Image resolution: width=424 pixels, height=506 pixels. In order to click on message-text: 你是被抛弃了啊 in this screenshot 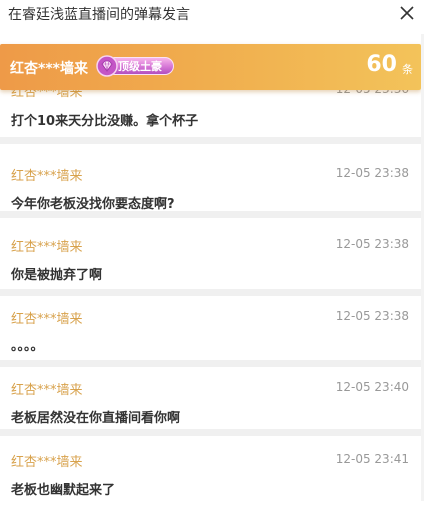, I will do `click(57, 275)`.